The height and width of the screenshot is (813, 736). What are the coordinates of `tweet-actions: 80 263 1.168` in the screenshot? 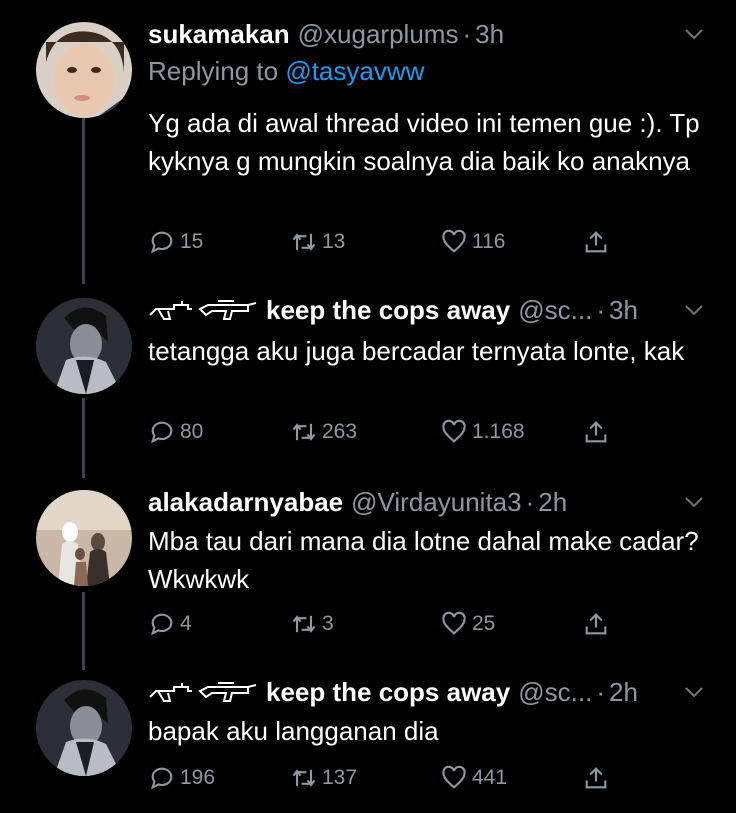 It's located at (383, 433).